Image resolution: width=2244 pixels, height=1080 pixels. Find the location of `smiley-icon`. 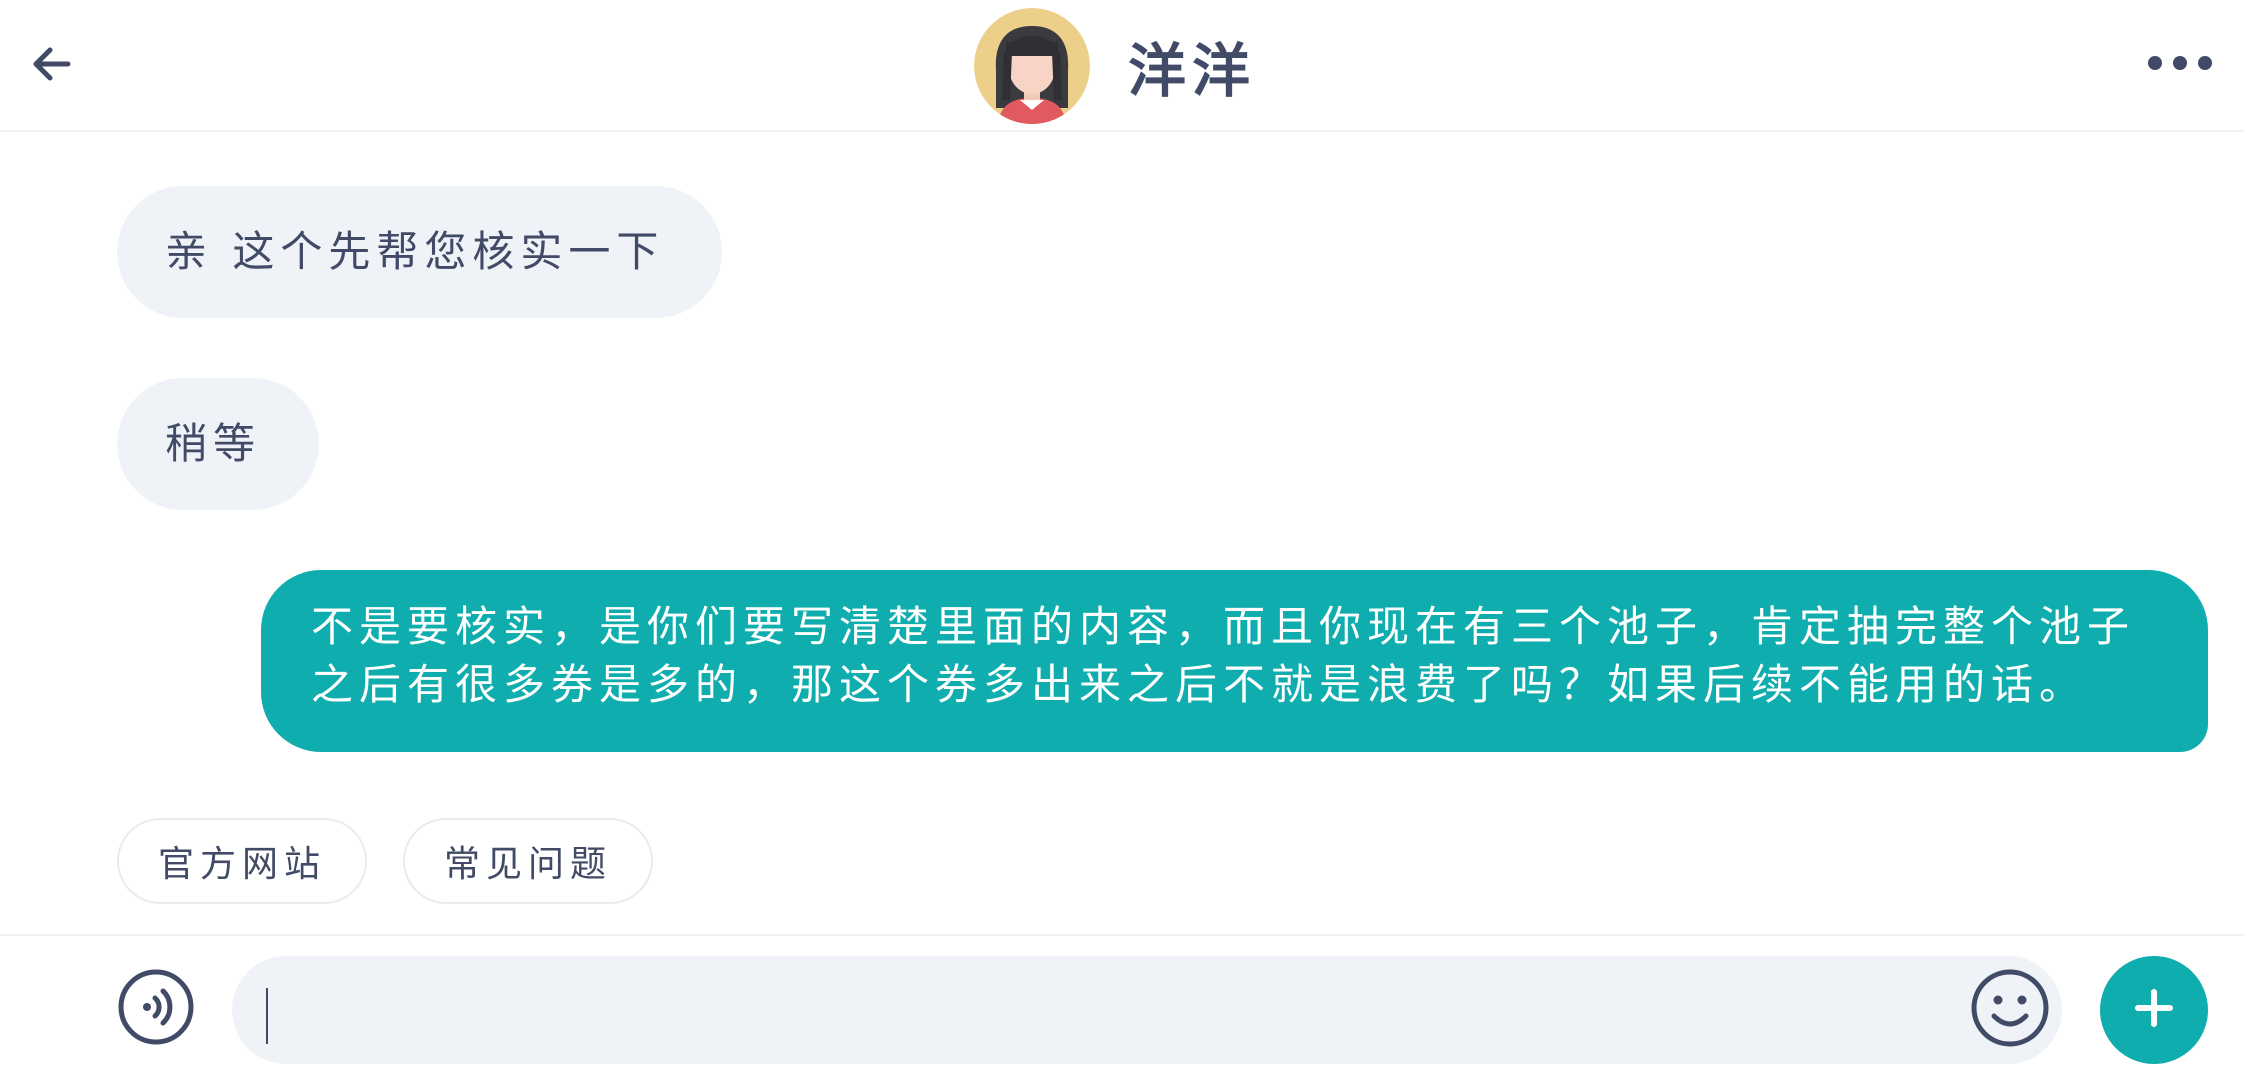

smiley-icon is located at coordinates (2010, 1010).